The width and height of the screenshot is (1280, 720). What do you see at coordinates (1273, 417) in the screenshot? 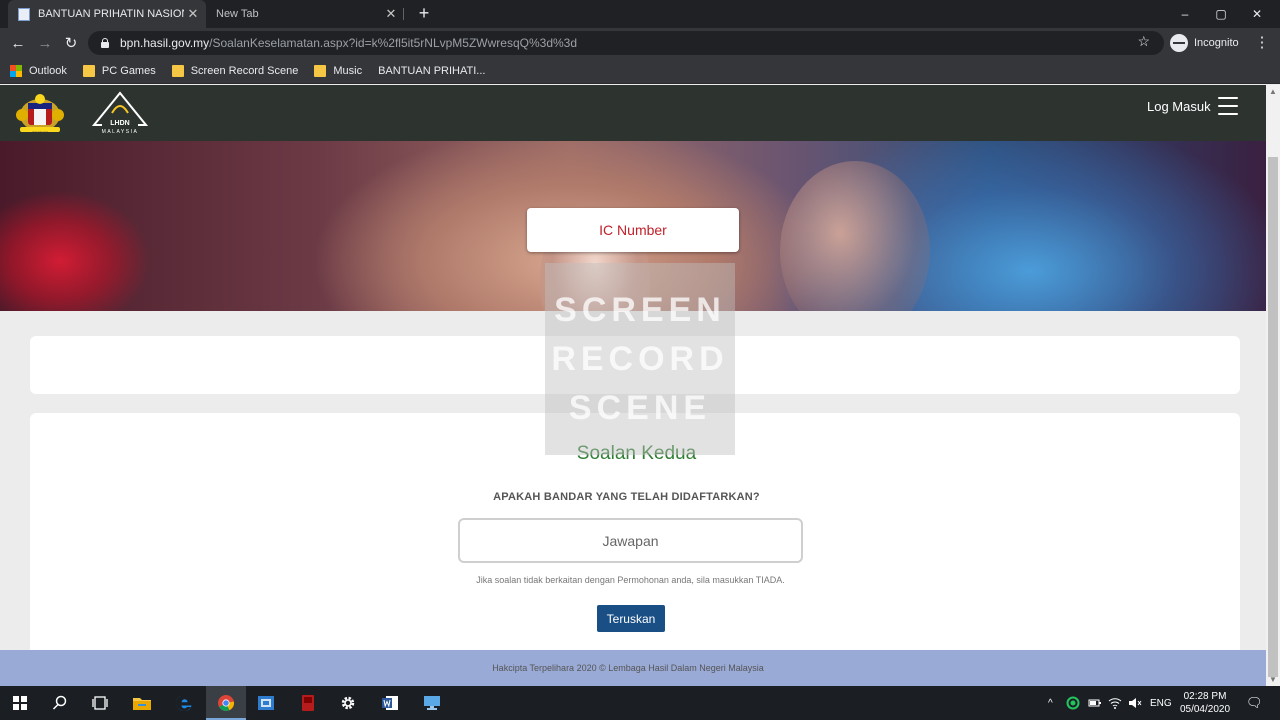
I see `scrollbar-thumb` at bounding box center [1273, 417].